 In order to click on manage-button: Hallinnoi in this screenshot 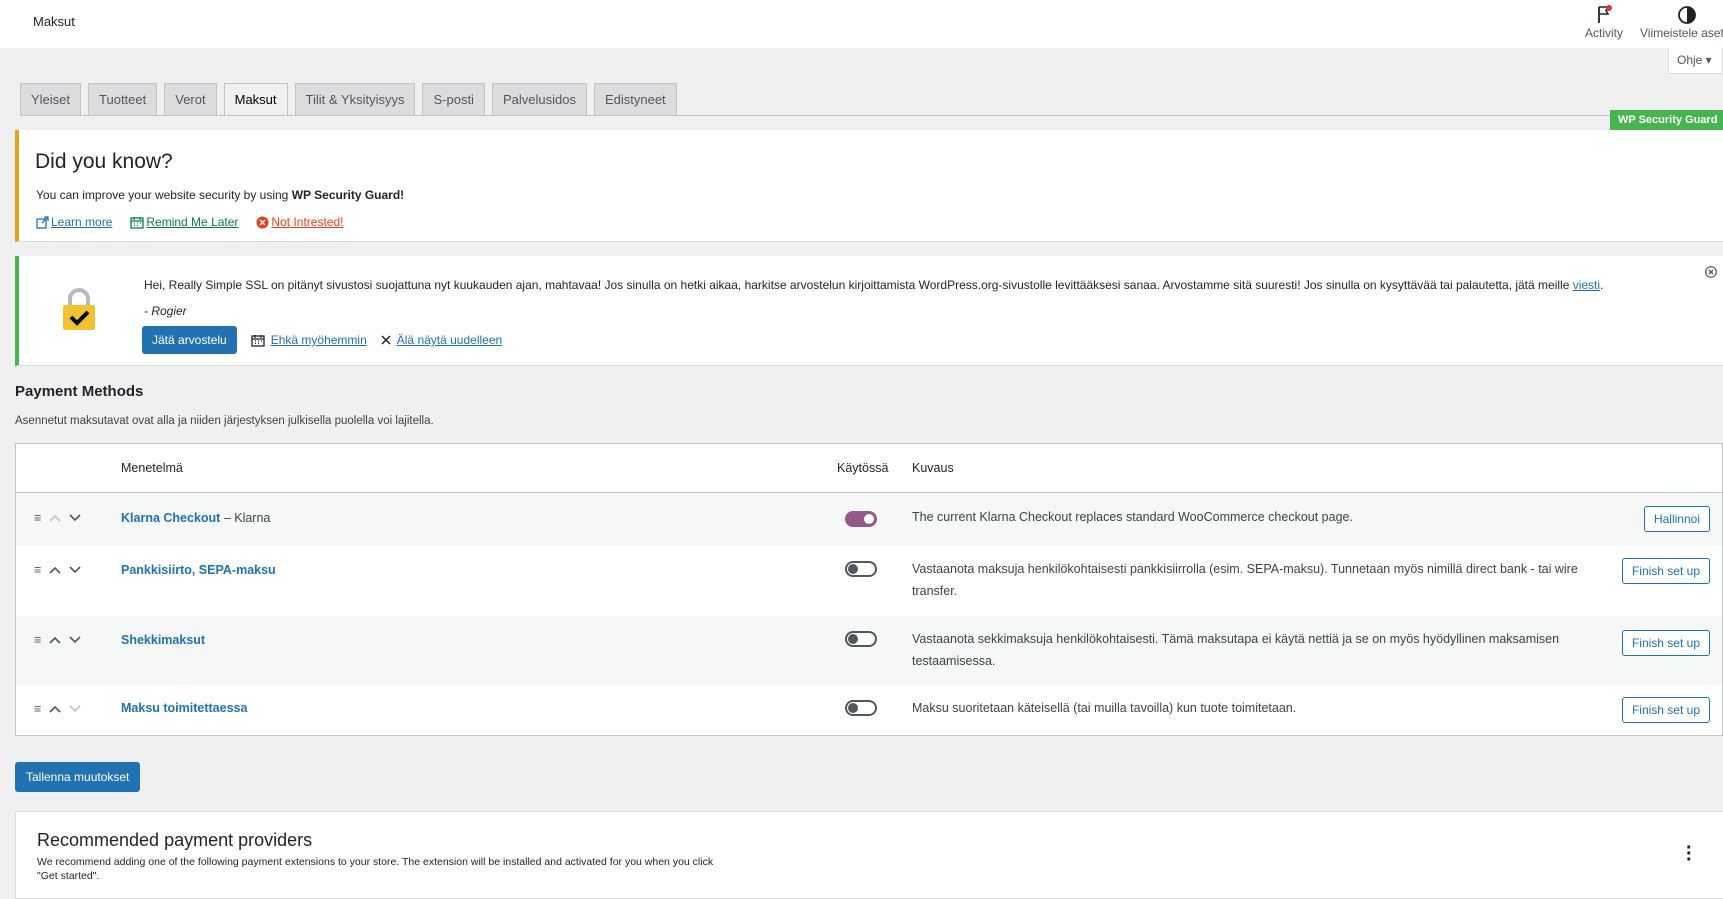, I will do `click(1676, 519)`.